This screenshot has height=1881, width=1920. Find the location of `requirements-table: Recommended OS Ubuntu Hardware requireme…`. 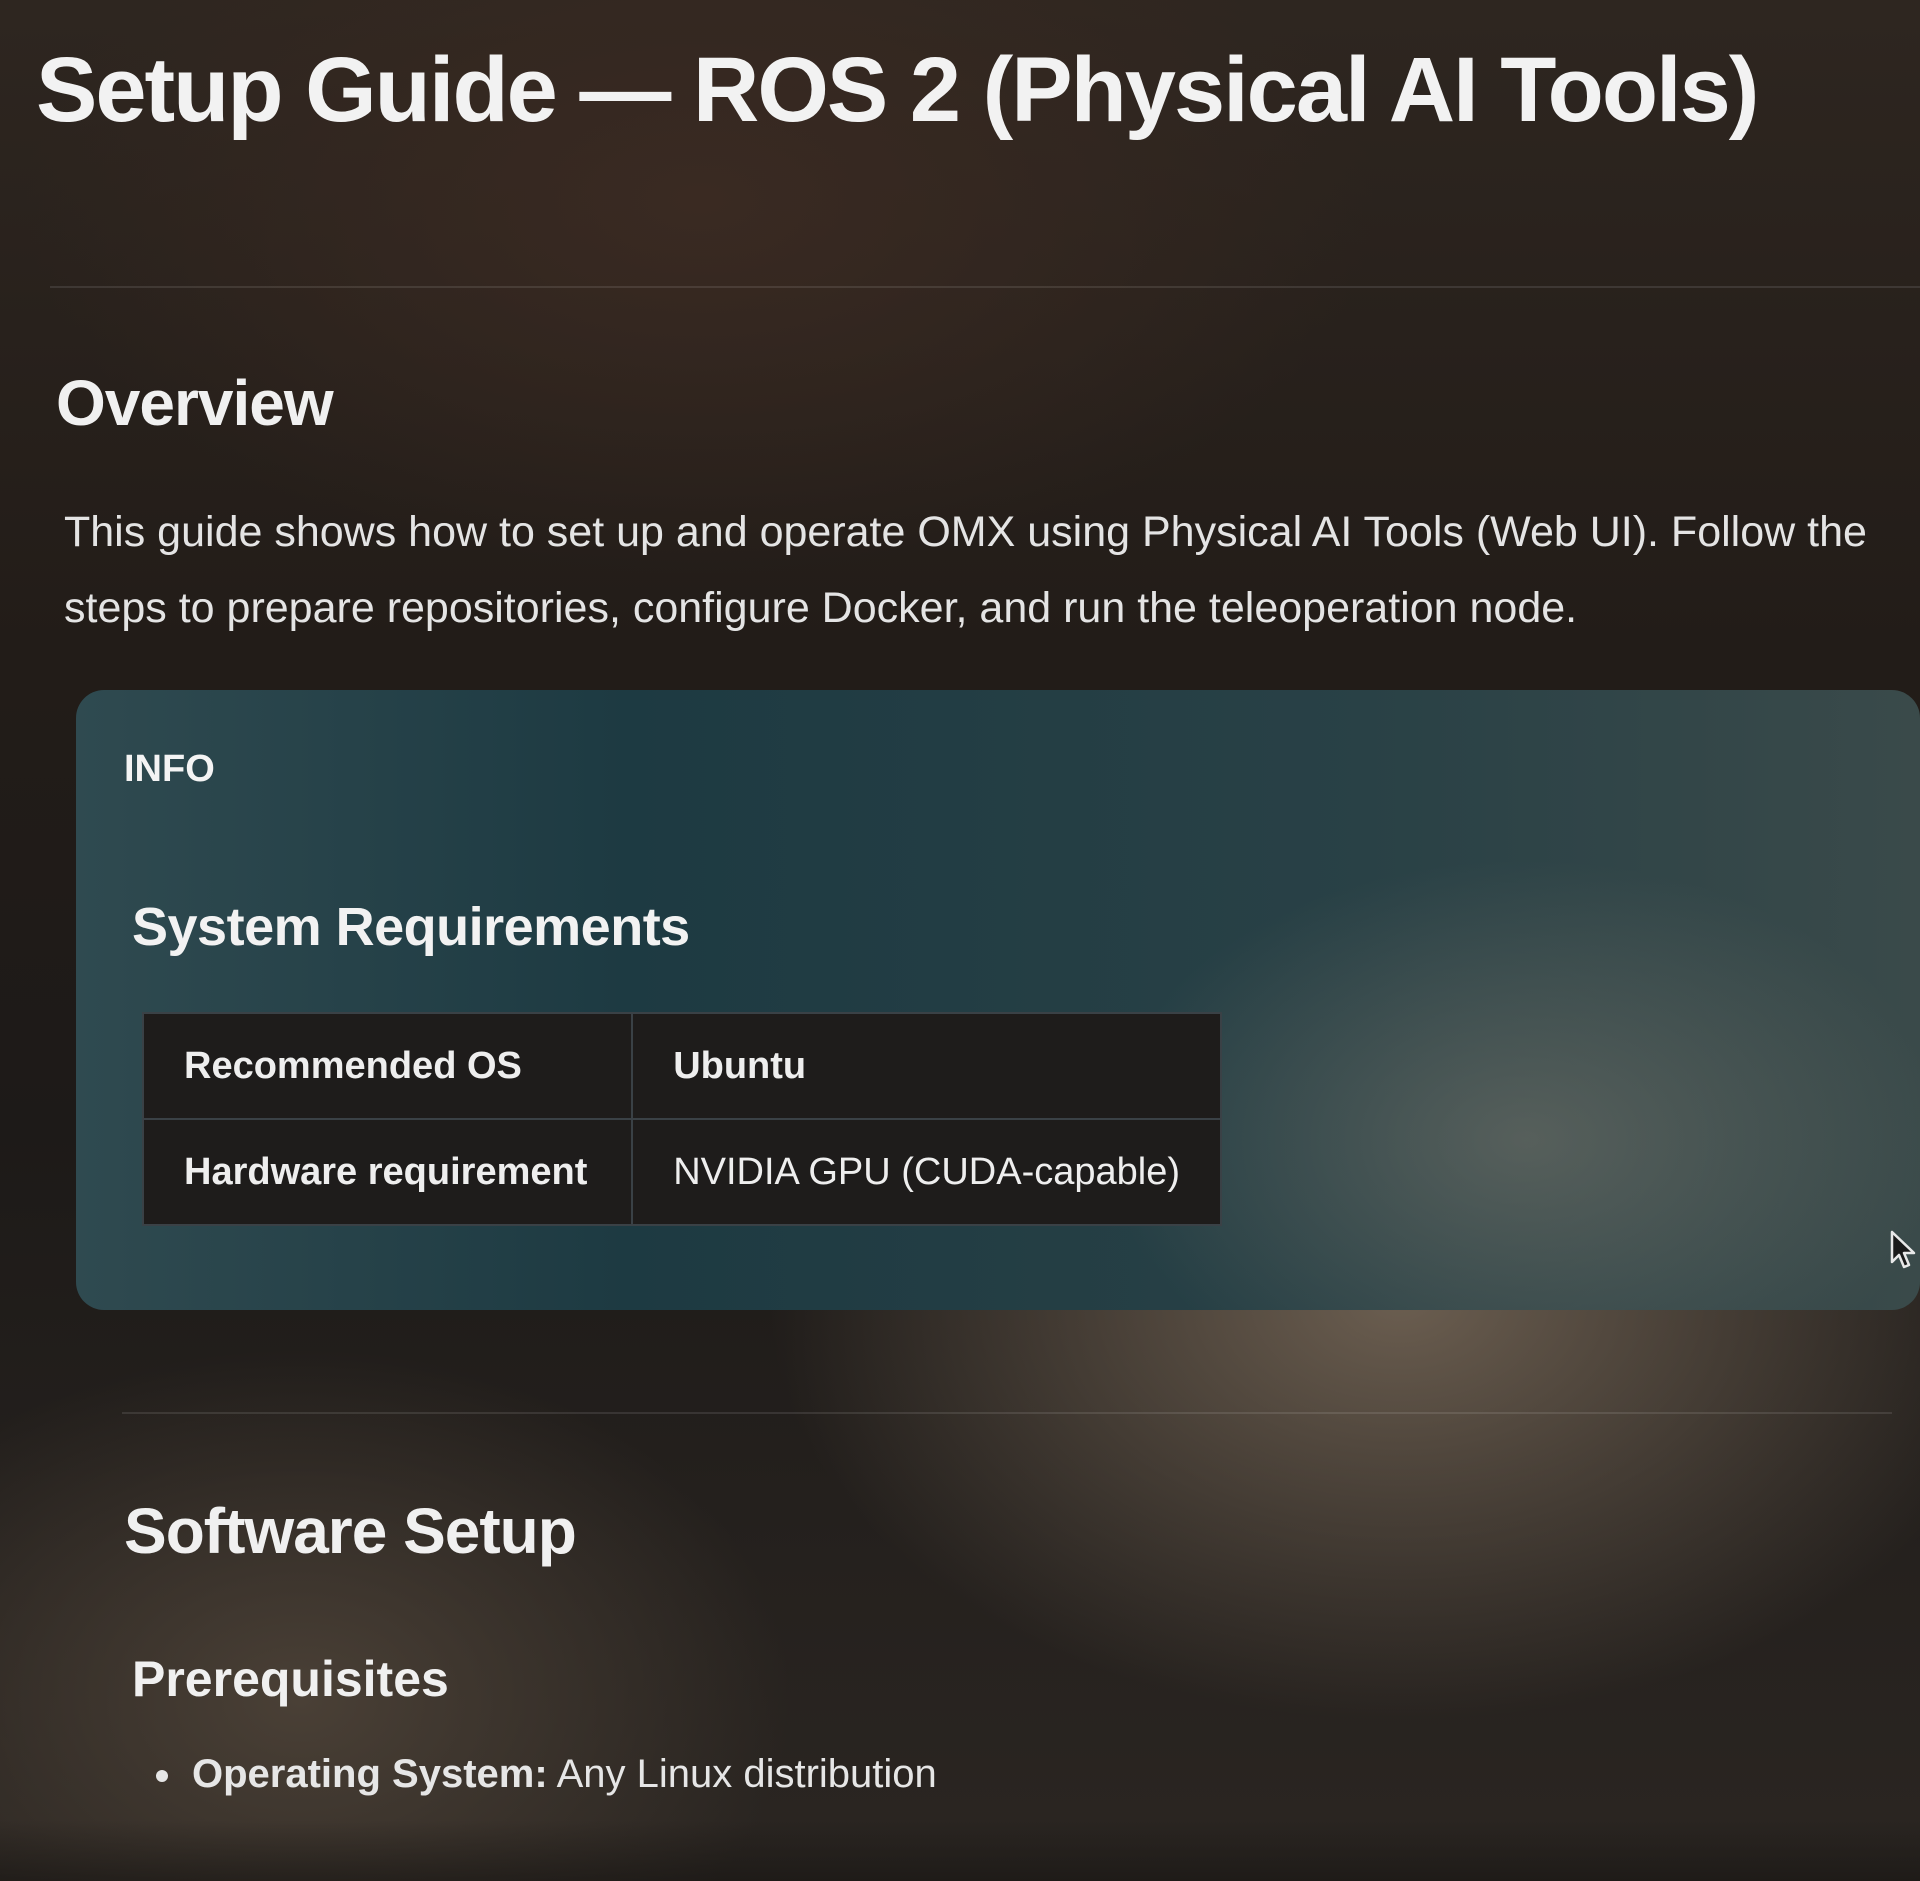

requirements-table: Recommended OS Ubuntu Hardware requireme… is located at coordinates (681, 1119).